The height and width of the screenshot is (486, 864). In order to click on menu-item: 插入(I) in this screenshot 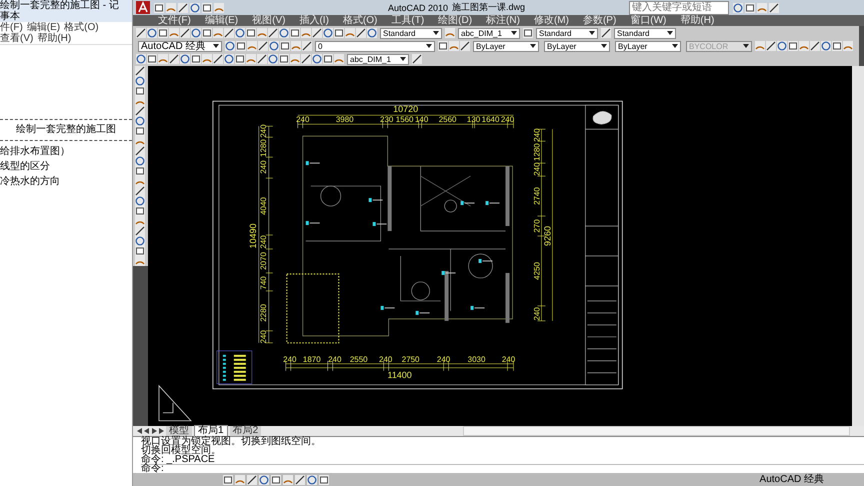, I will do `click(314, 20)`.